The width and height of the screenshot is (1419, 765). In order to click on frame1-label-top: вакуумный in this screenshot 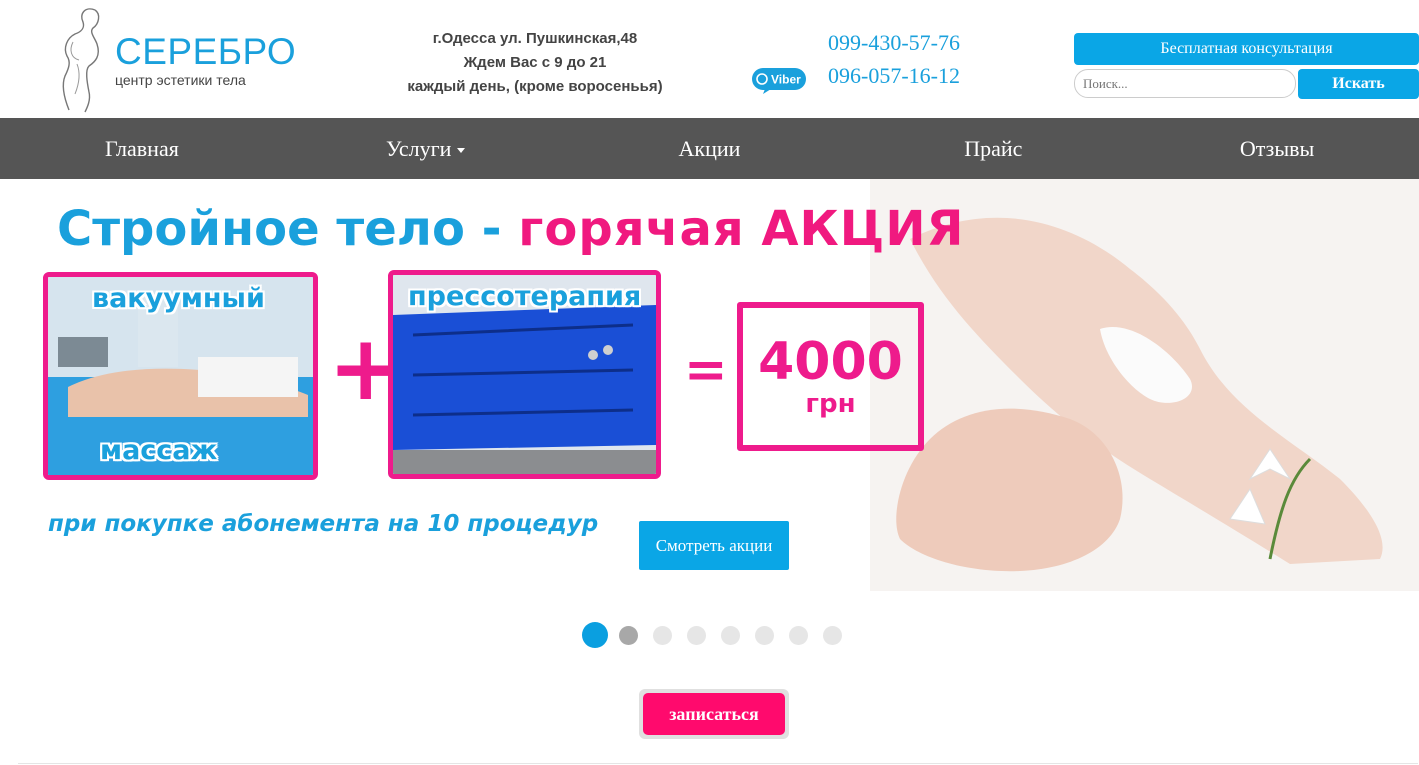, I will do `click(178, 298)`.